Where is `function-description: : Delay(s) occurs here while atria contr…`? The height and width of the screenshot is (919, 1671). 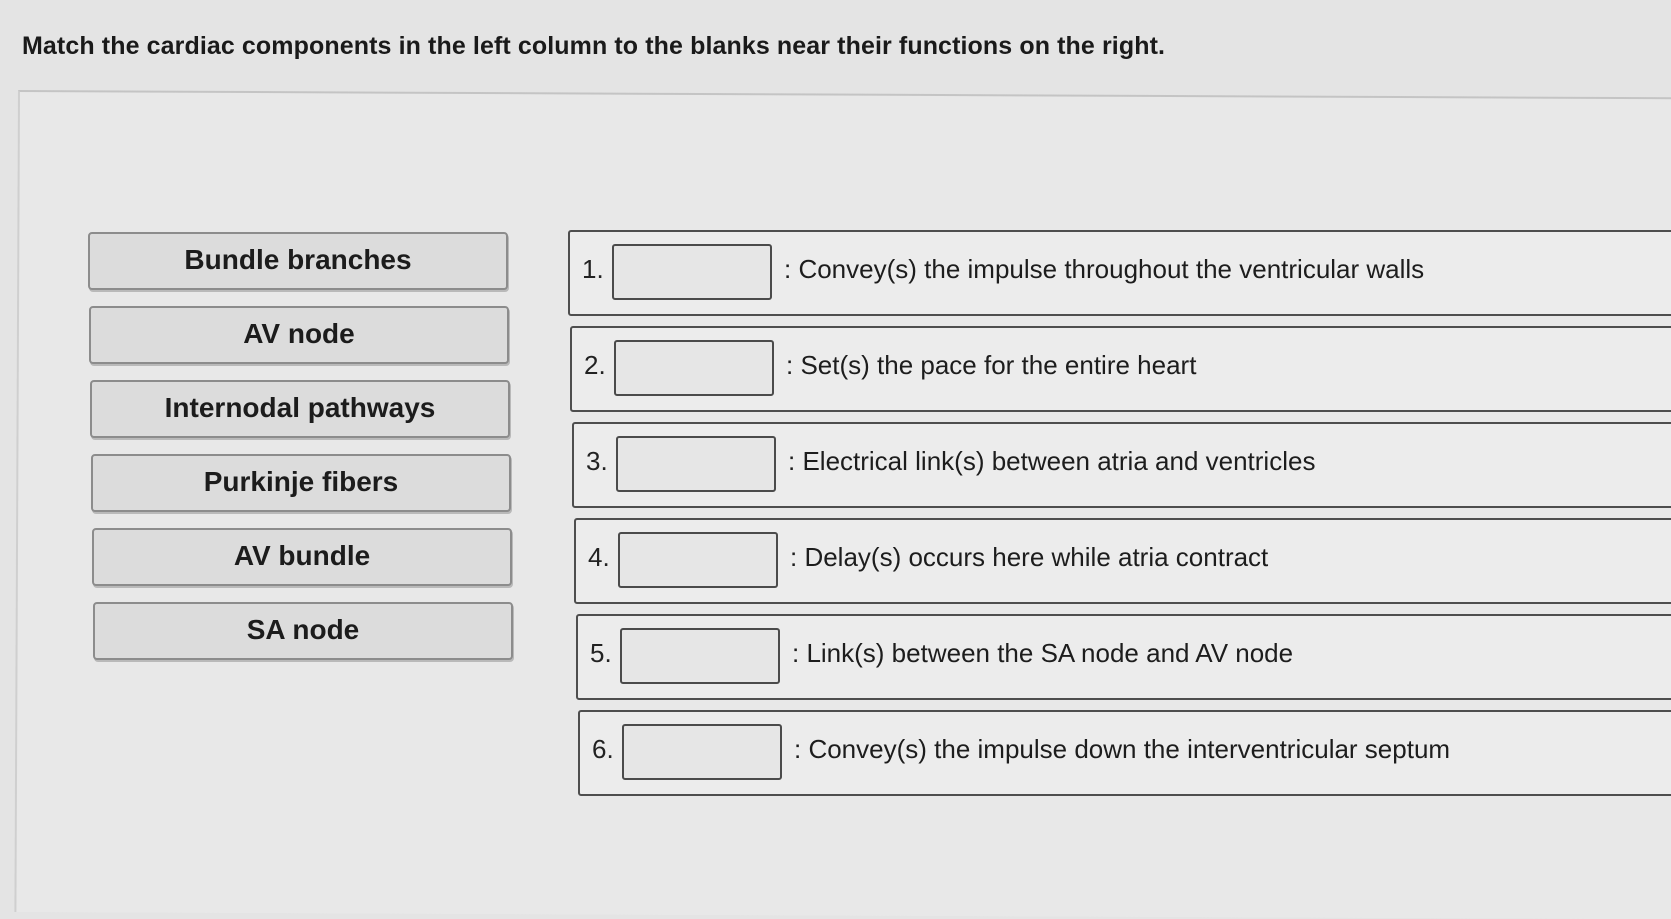 function-description: : Delay(s) occurs here while atria contr… is located at coordinates (1029, 557).